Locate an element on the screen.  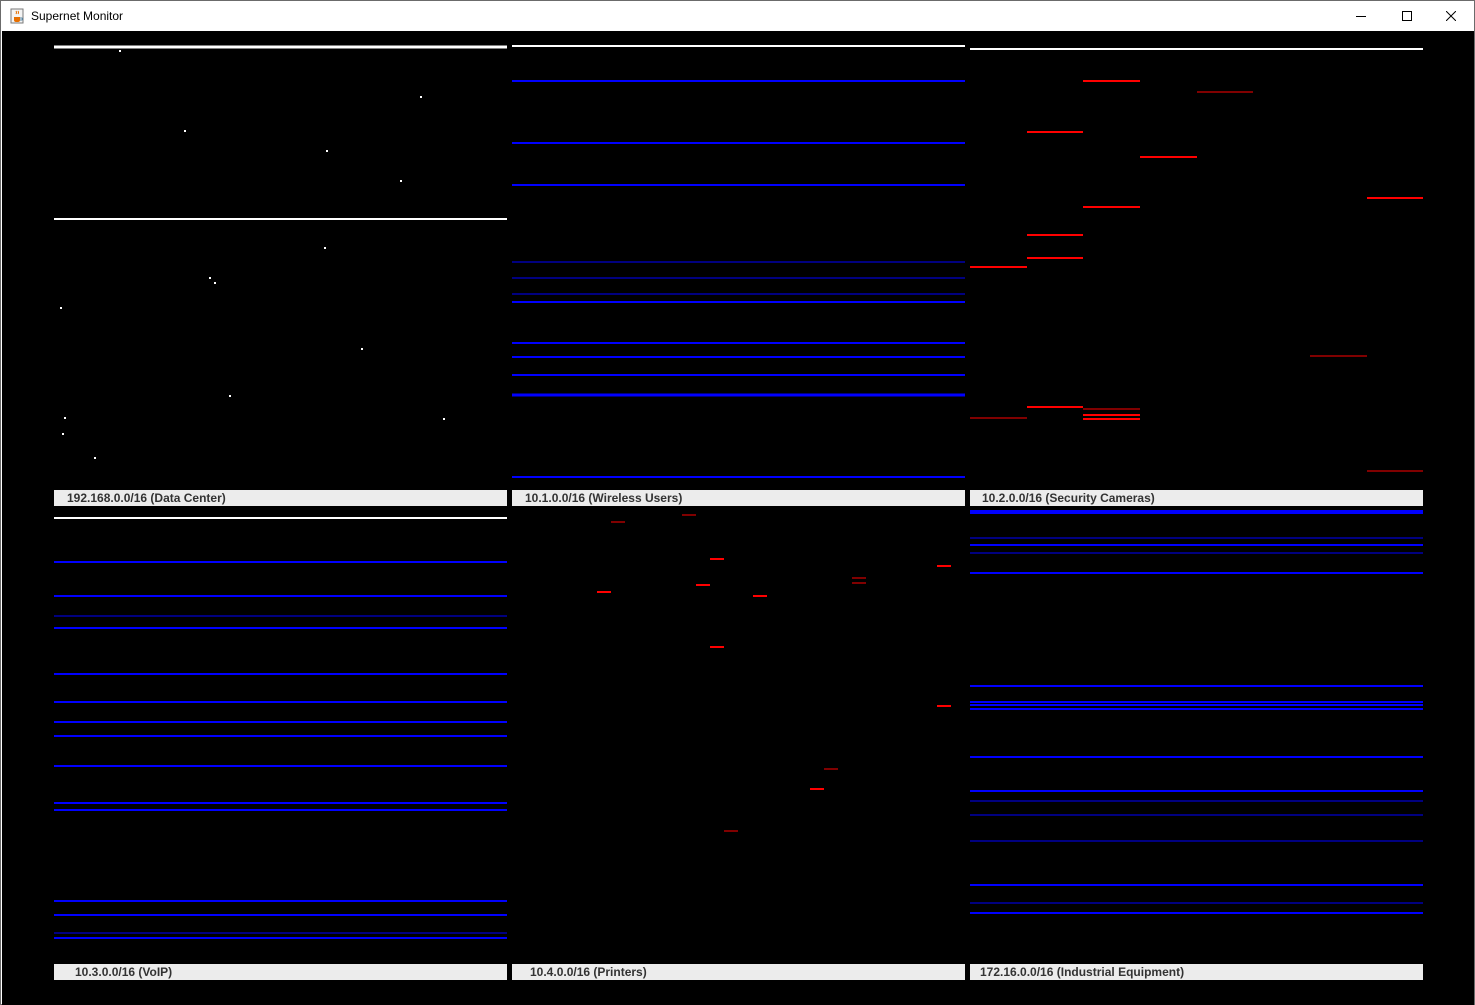
subnet-label: 172.16.0.0/16 (Industrial Equipment) is located at coordinates (1196, 972).